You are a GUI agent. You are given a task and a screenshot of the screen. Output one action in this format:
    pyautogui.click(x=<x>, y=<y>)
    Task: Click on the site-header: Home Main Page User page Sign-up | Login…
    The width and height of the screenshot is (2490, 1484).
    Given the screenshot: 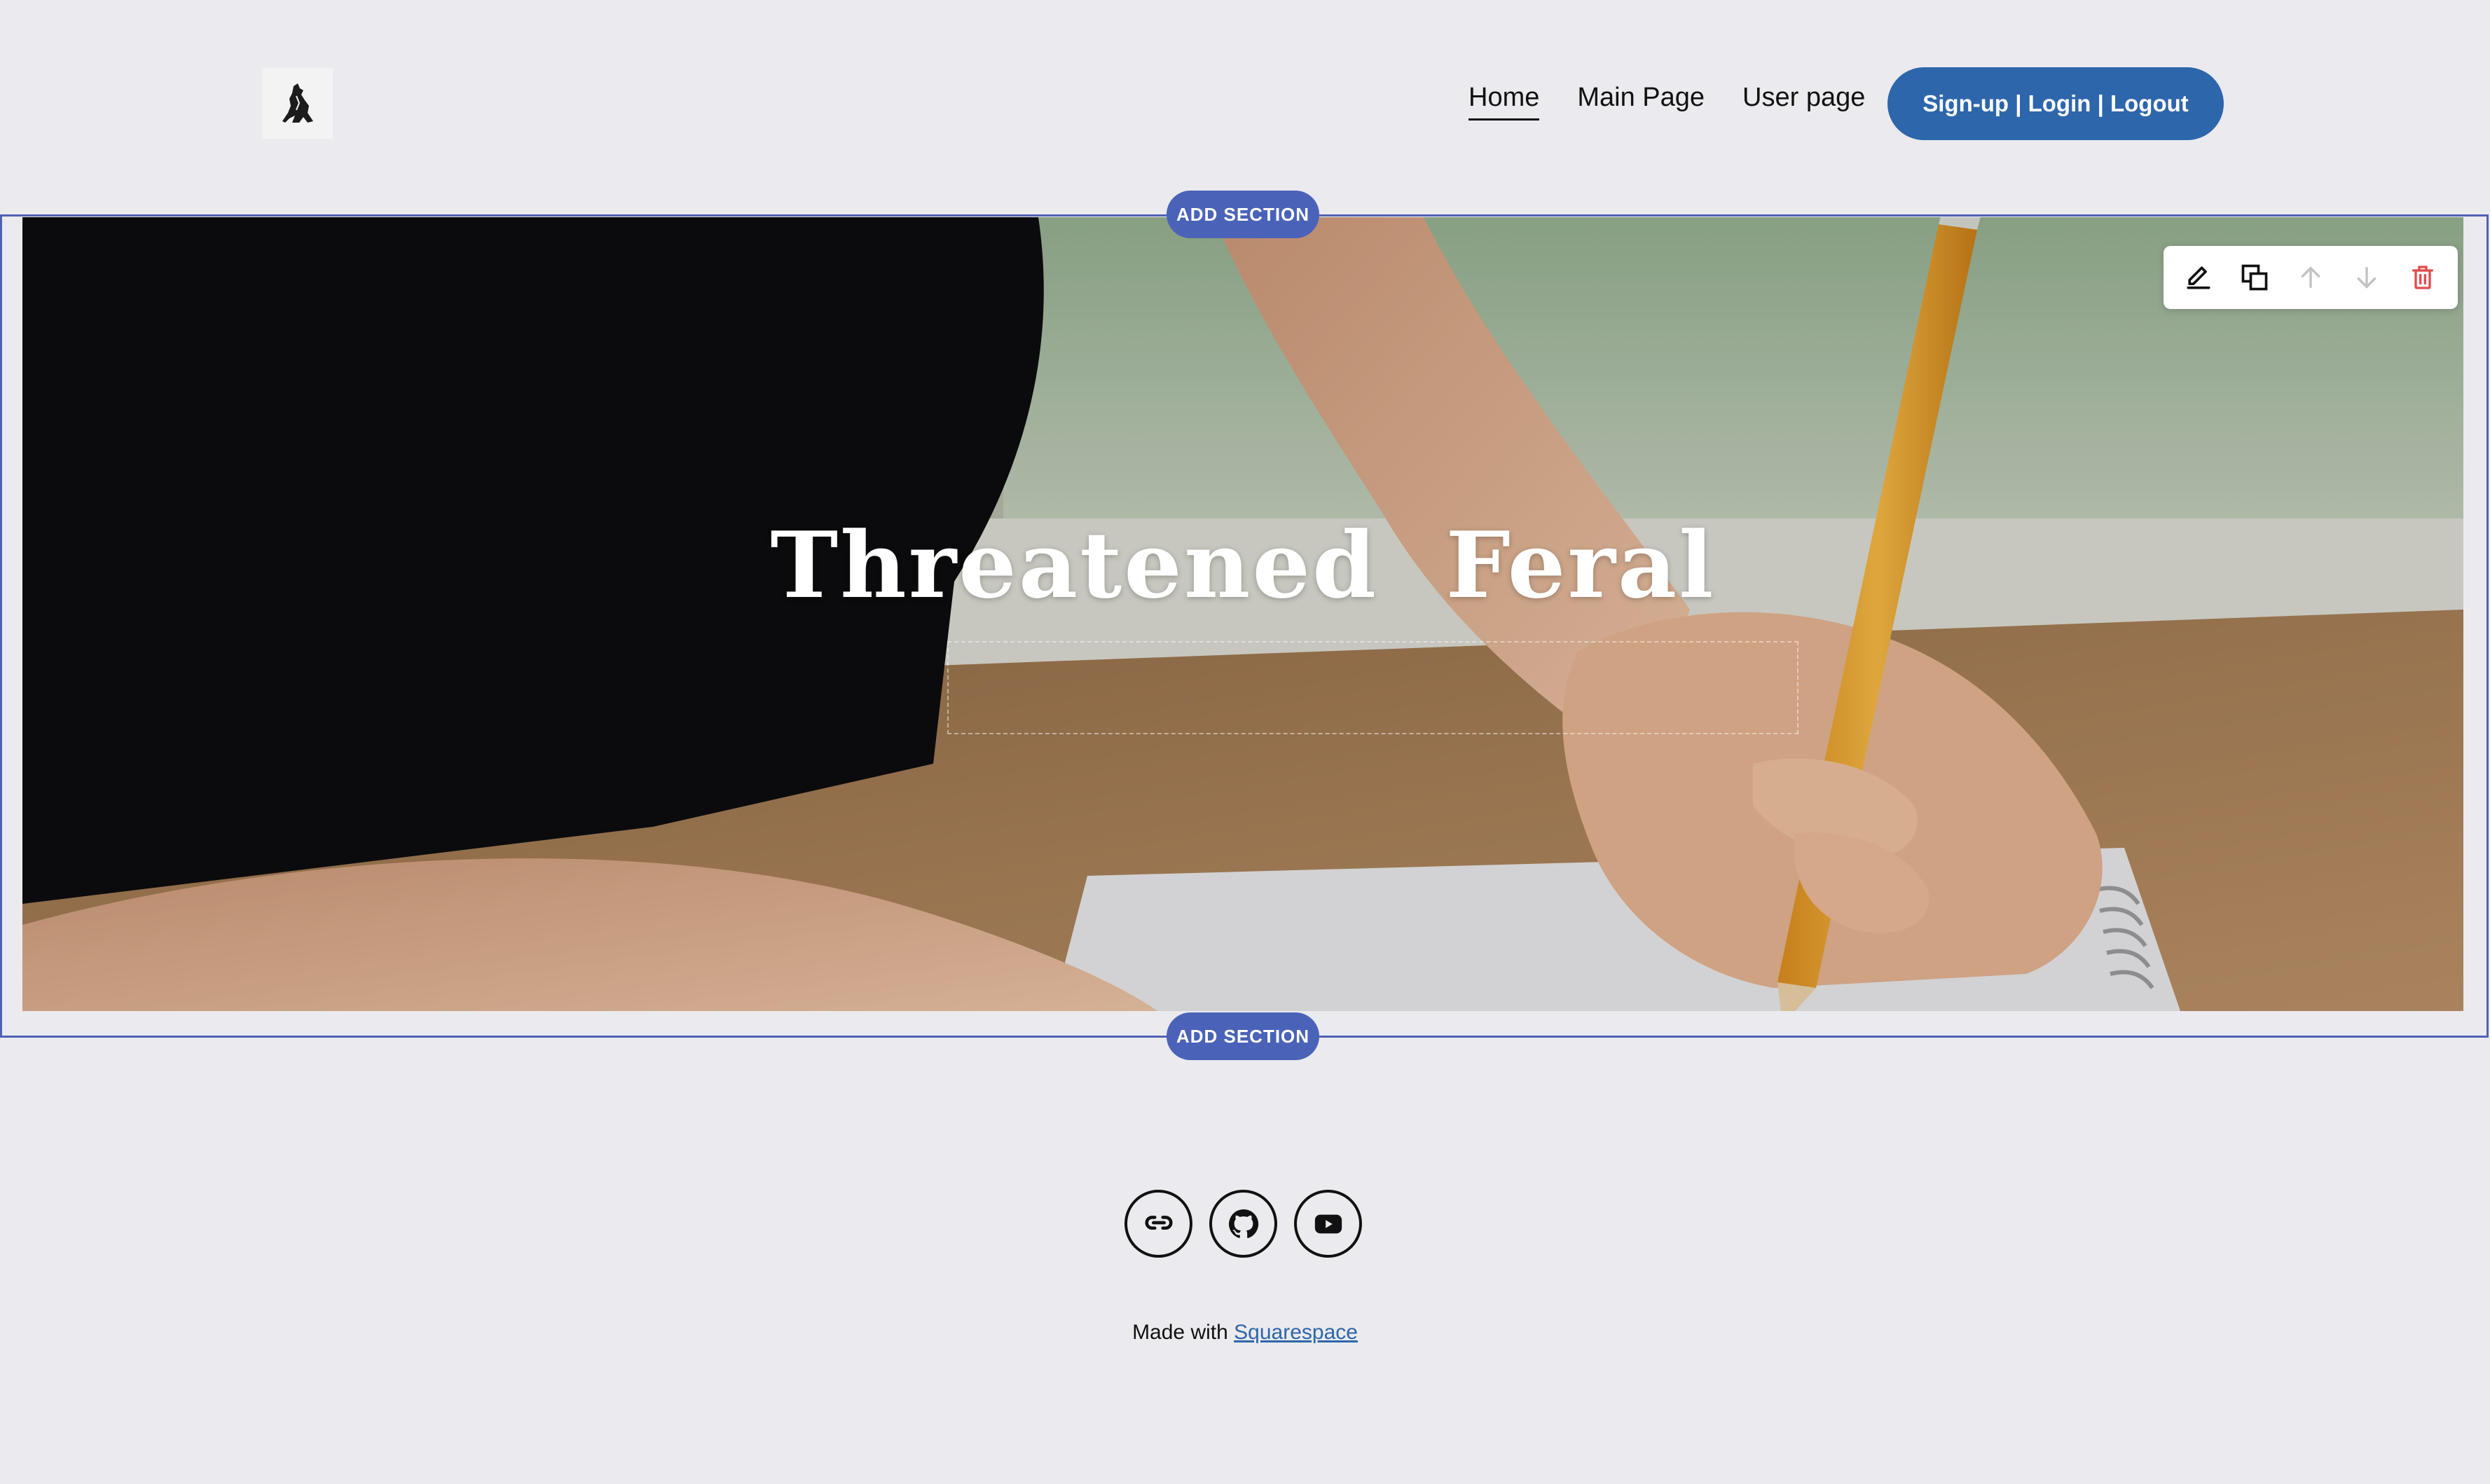 What is the action you would take?
    pyautogui.click(x=1245, y=107)
    